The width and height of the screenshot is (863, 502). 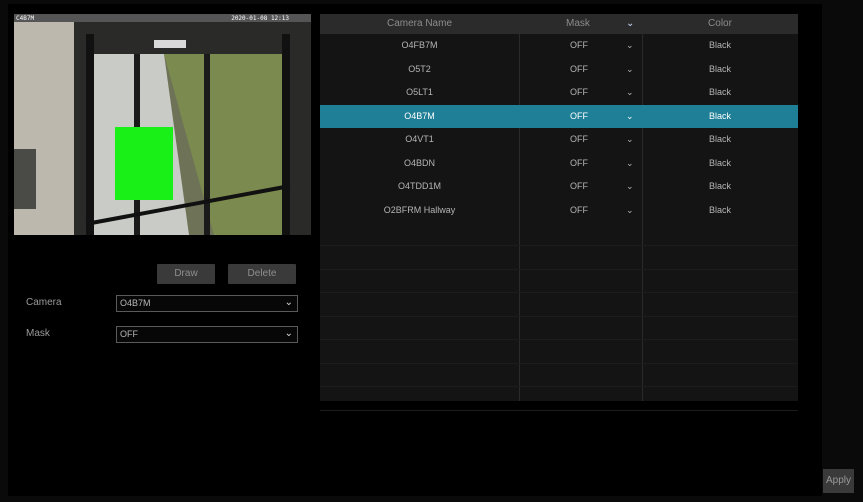 I want to click on mask-region, so click(x=144, y=163).